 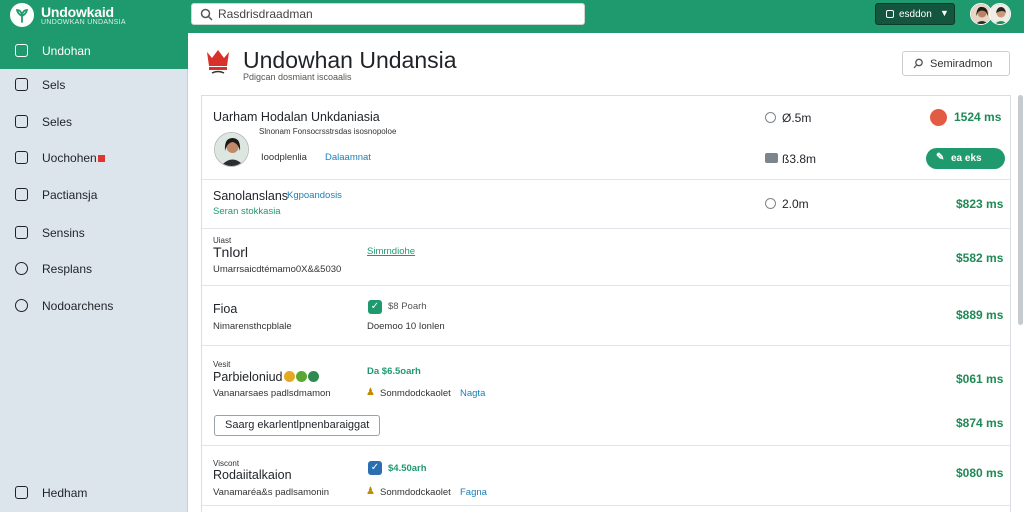 What do you see at coordinates (94, 269) in the screenshot?
I see `sidebar-item-resplans: Resplans` at bounding box center [94, 269].